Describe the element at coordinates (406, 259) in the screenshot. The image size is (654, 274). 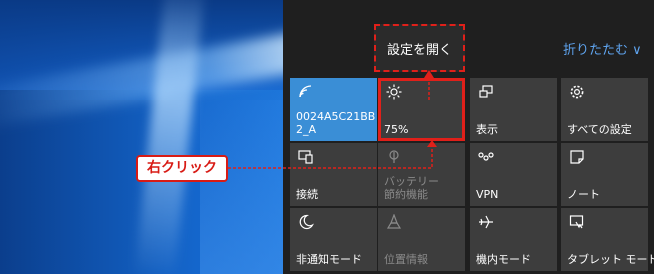
I see `tile-label: 位置情報` at that location.